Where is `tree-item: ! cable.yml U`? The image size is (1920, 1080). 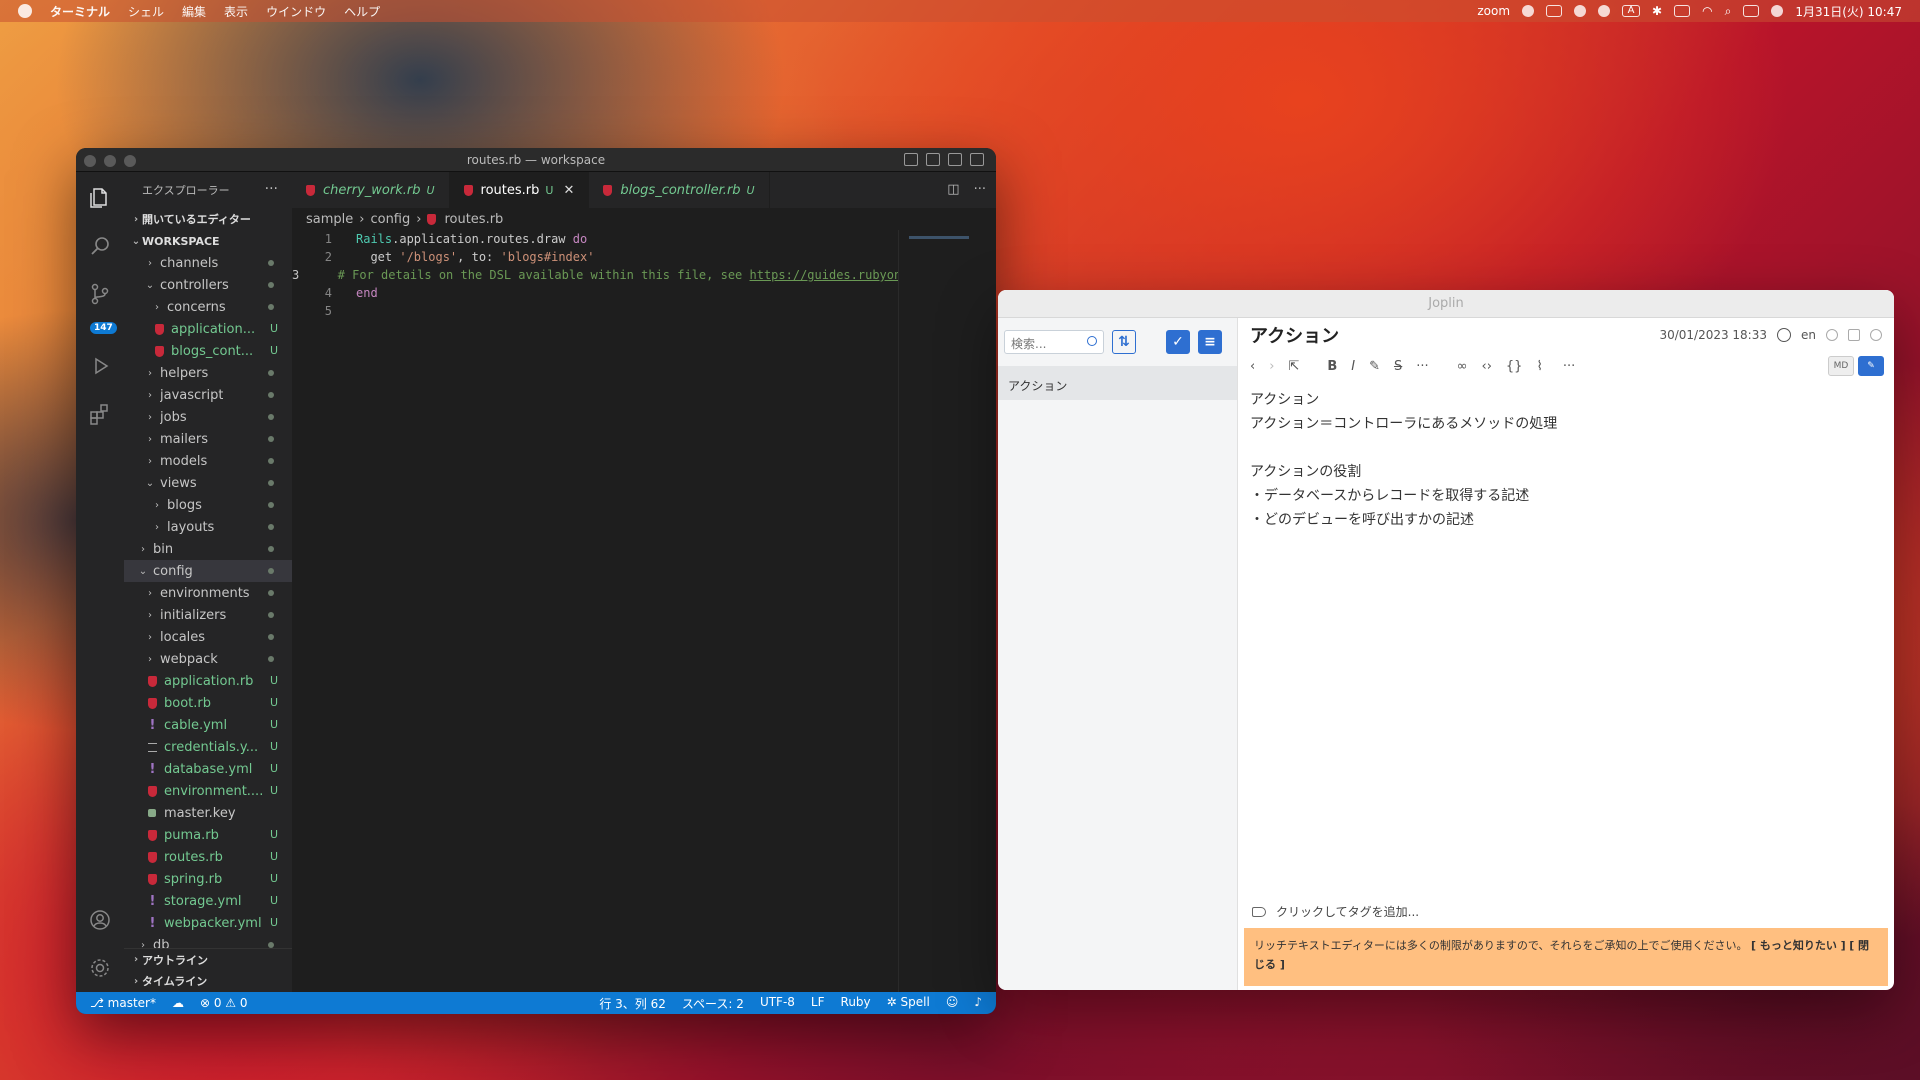
tree-item: ! cable.yml U is located at coordinates (208, 725).